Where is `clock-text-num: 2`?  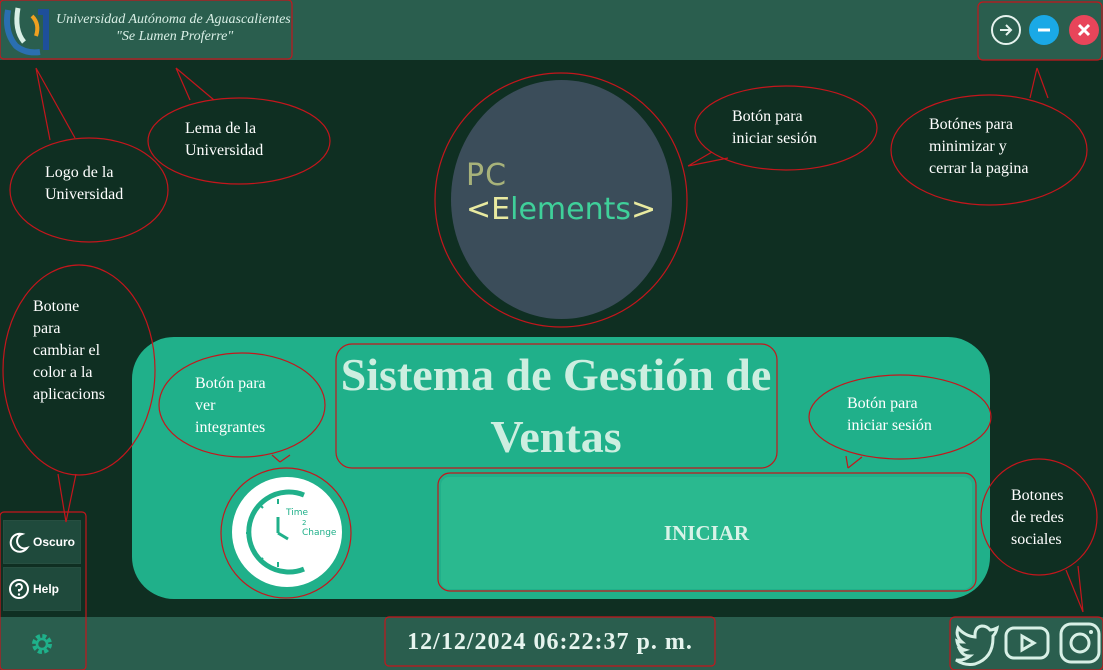
clock-text-num: 2 is located at coordinates (304, 523).